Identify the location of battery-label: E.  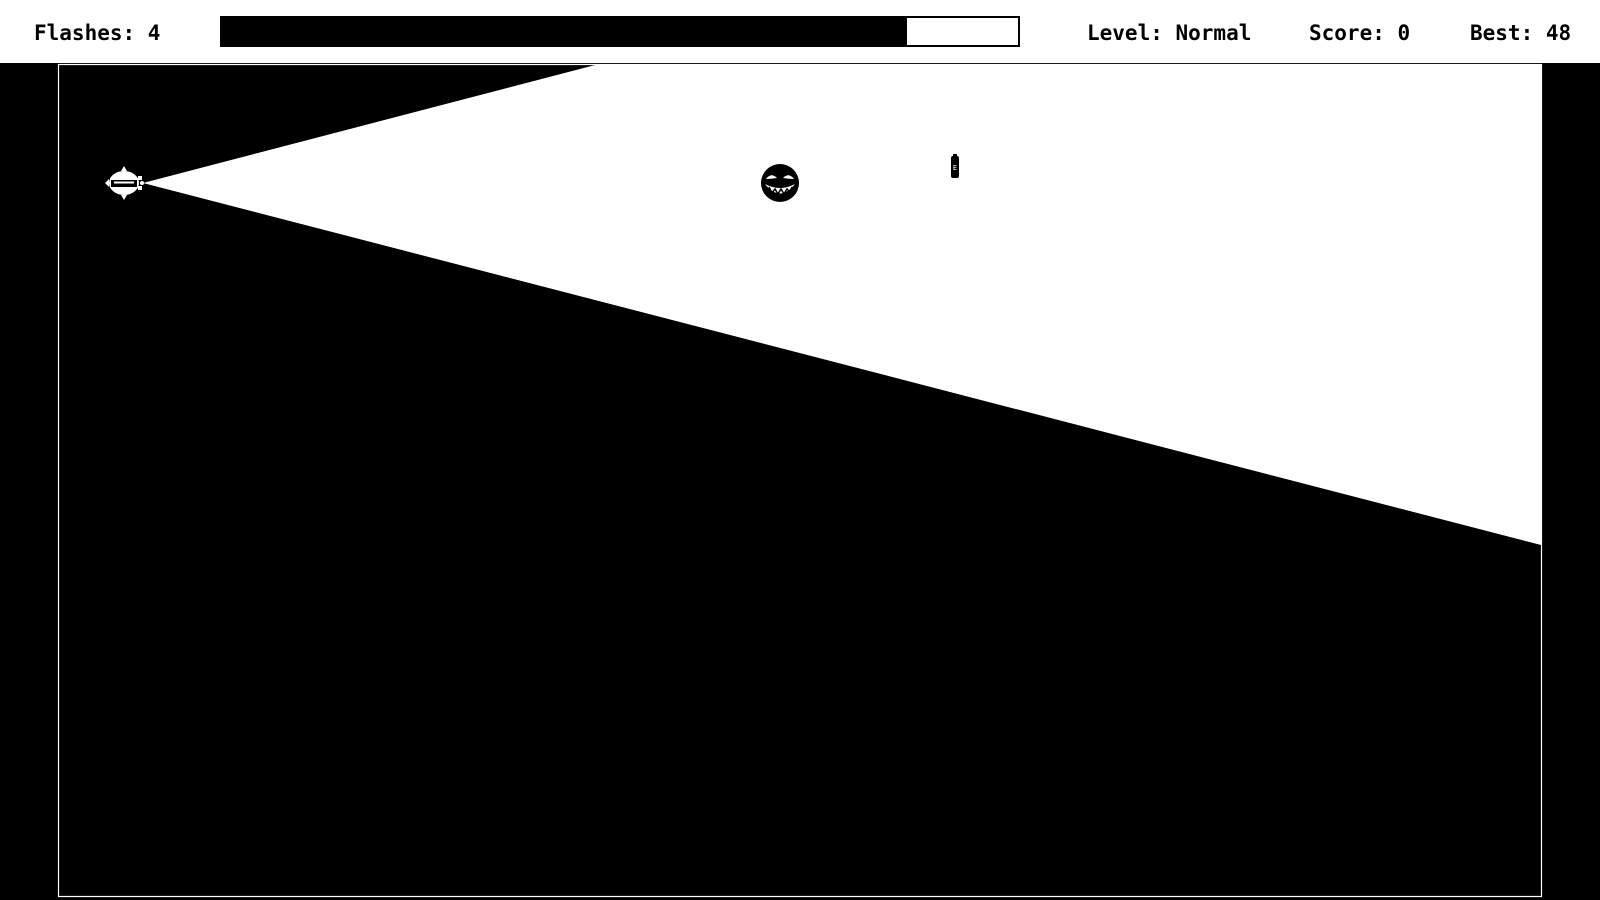
(955, 168).